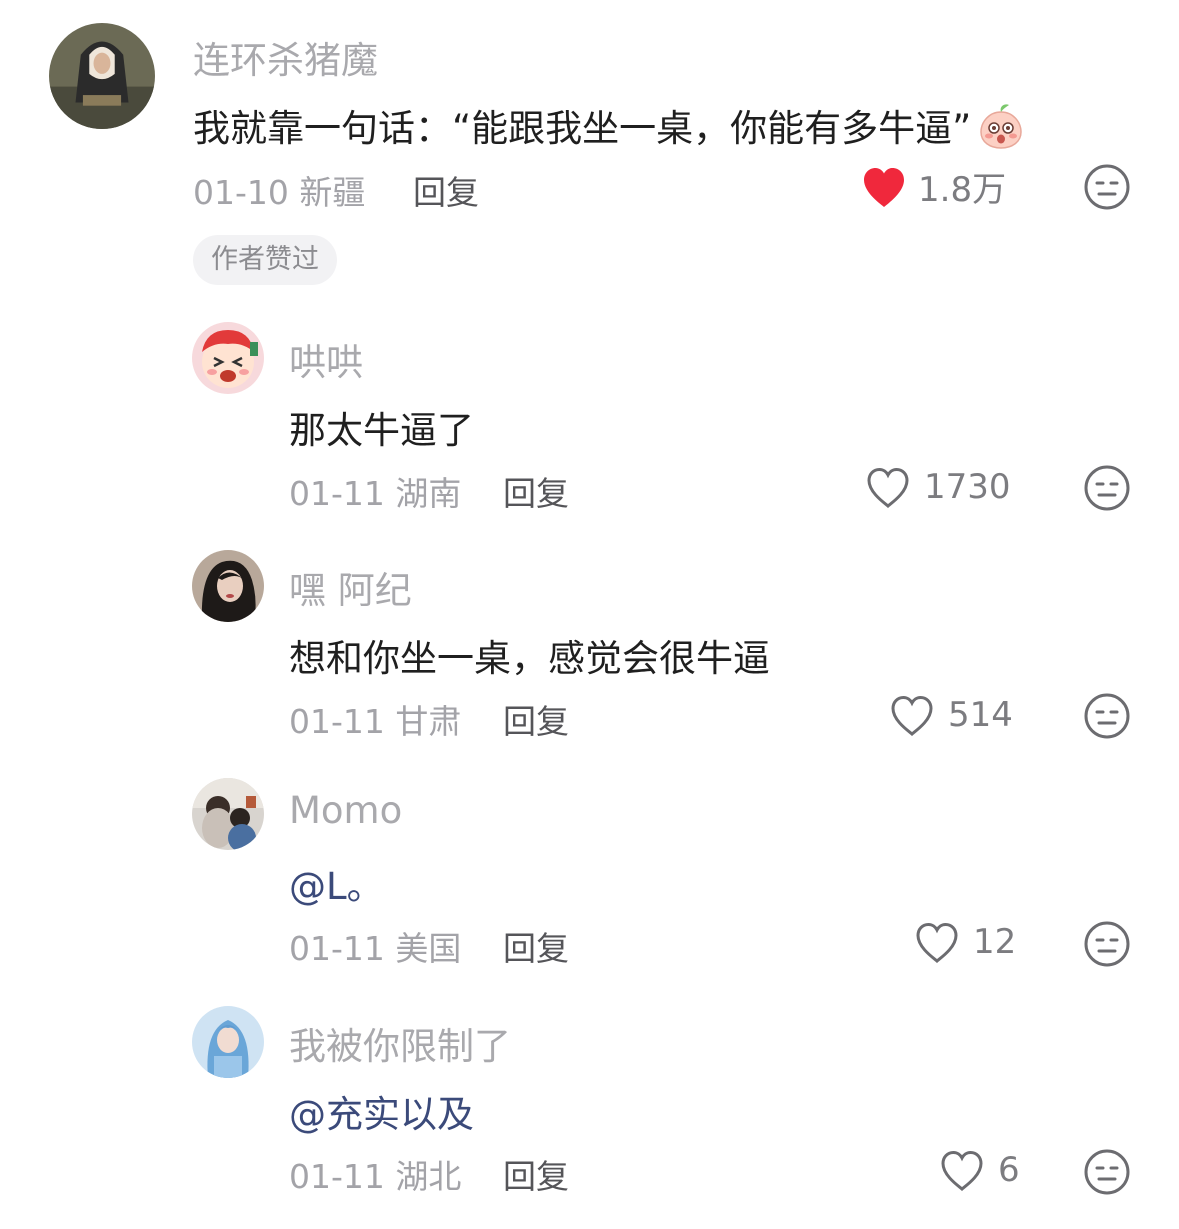 Image resolution: width=1179 pixels, height=1229 pixels. Describe the element at coordinates (400, 1043) in the screenshot. I see `username: 我被你限制了` at that location.